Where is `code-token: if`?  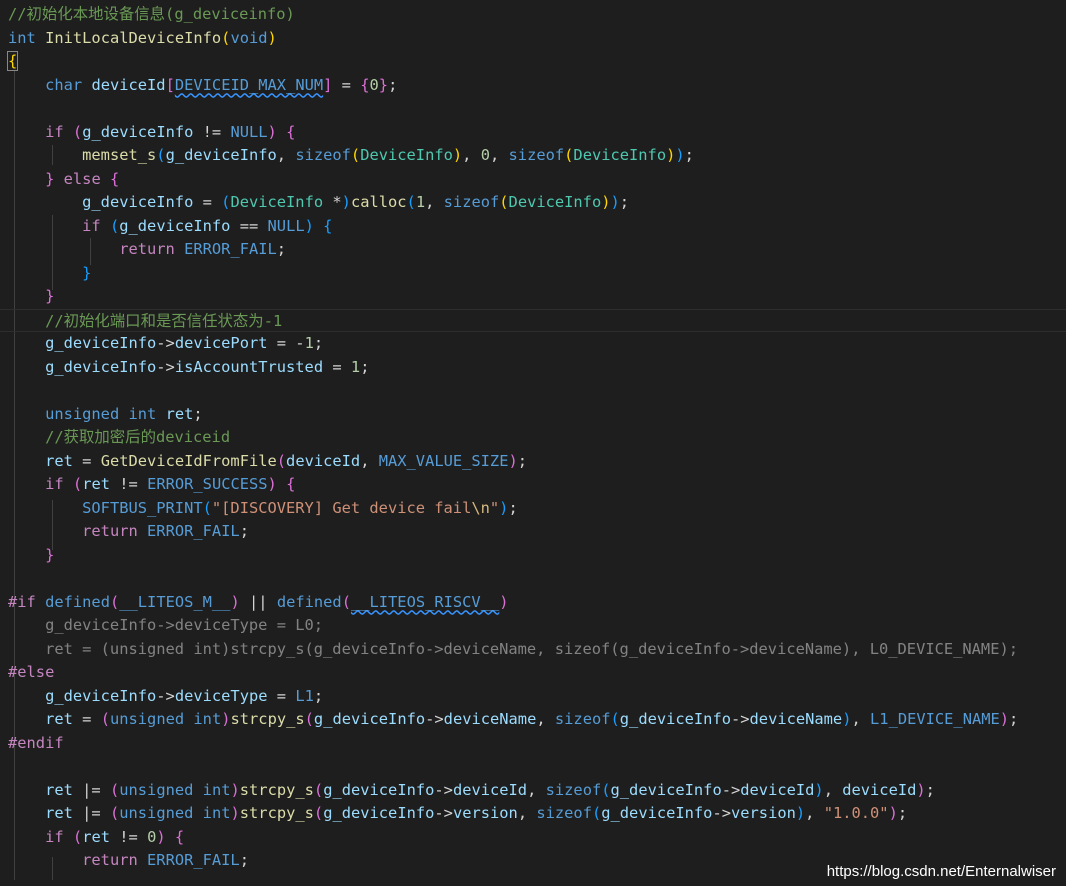 code-token: if is located at coordinates (54, 836).